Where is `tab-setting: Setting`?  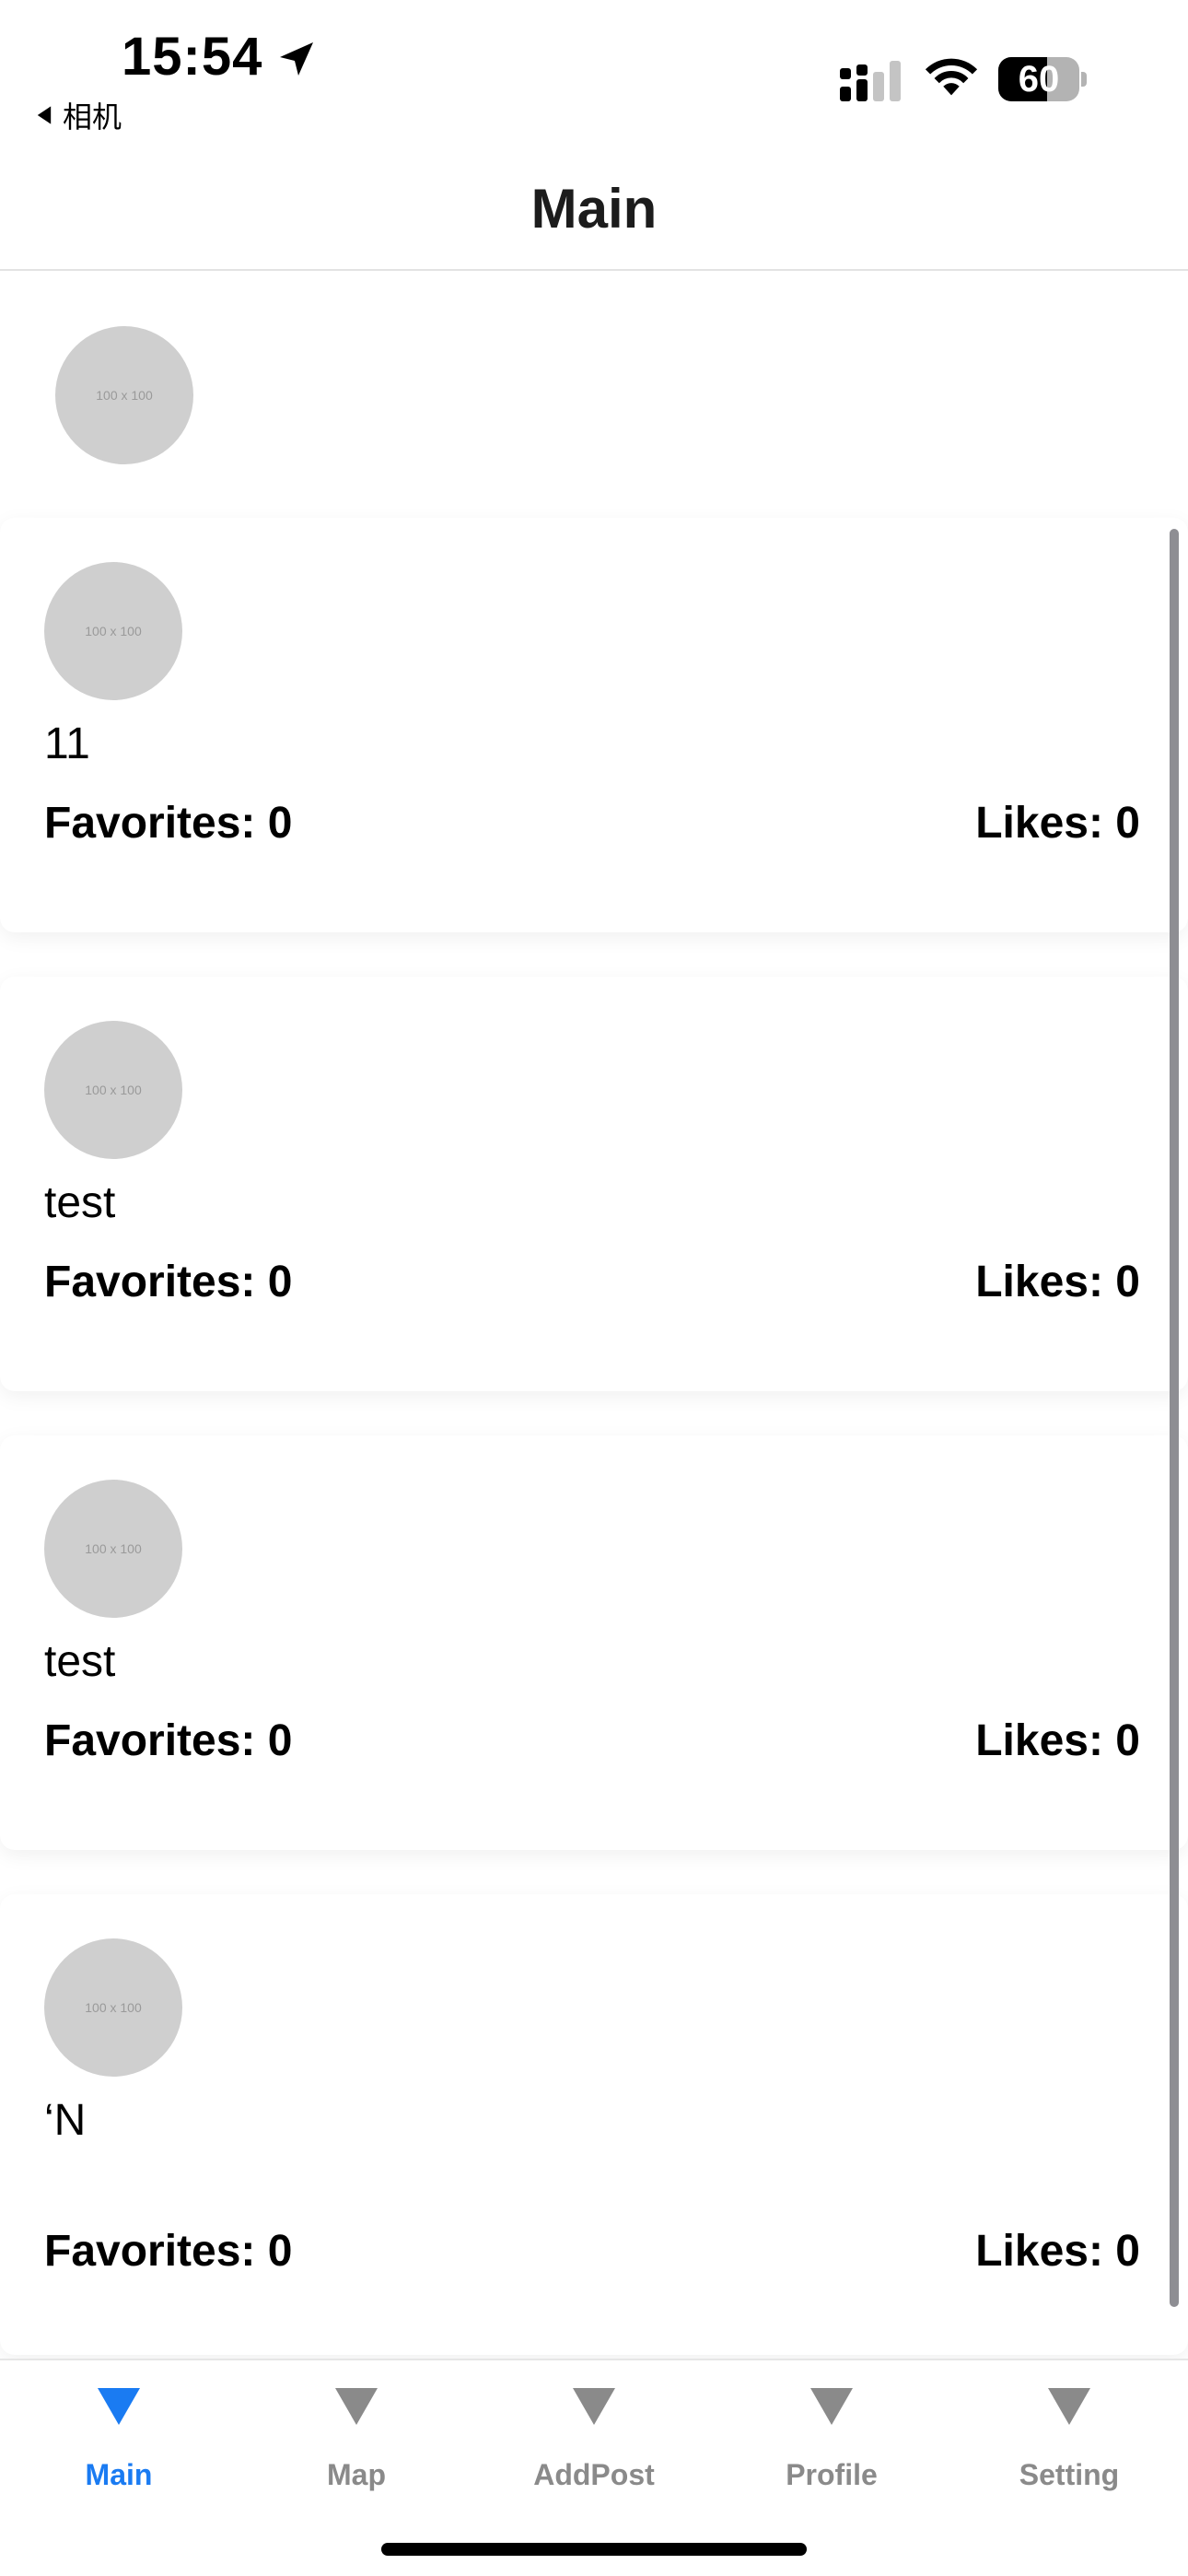 tab-setting: Setting is located at coordinates (1069, 2434).